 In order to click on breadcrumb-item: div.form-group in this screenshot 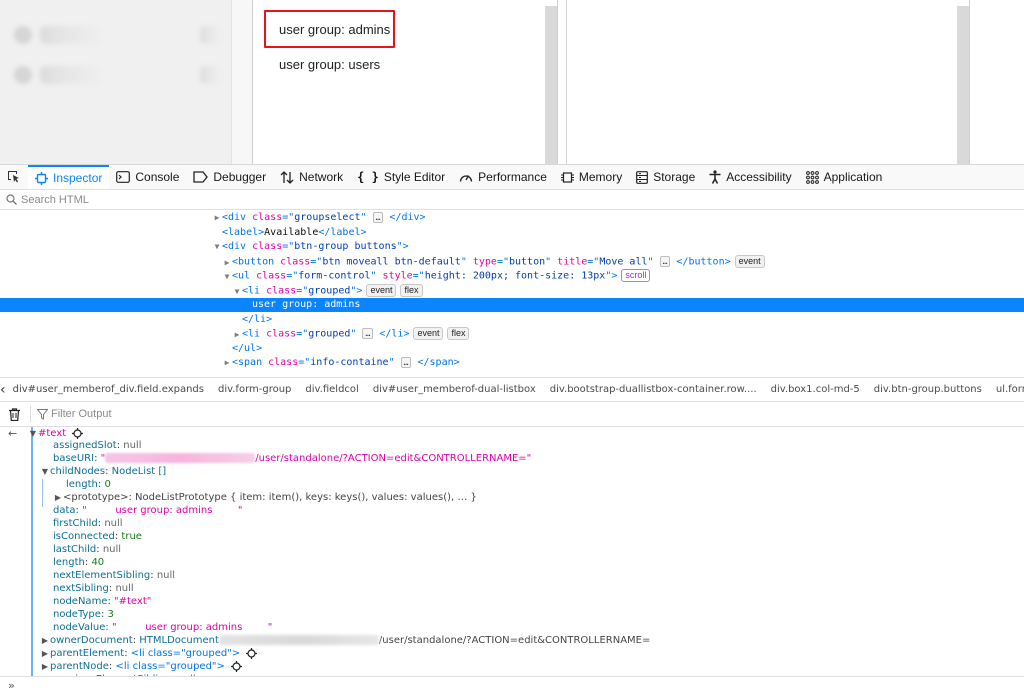, I will do `click(254, 389)`.